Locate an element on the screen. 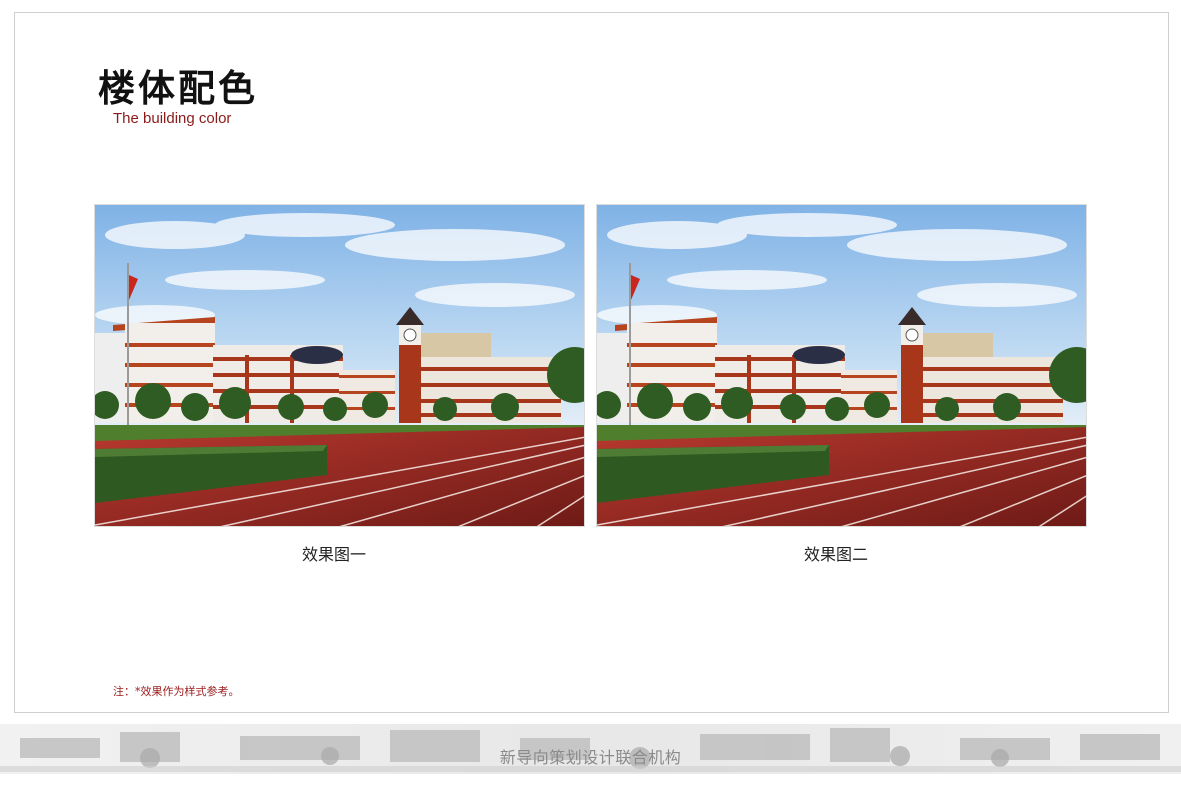 Image resolution: width=1181 pixels, height=787 pixels. footnote: 注：*效果作为样式参考。 is located at coordinates (176, 691).